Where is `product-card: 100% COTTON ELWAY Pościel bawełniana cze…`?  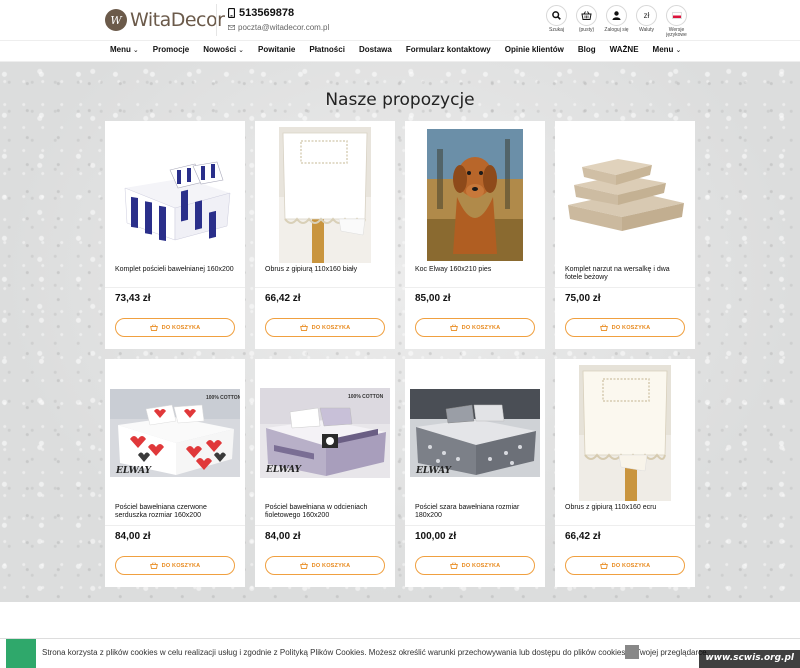
product-card: 100% COTTON ELWAY Pościel bawełniana cze… is located at coordinates (175, 473).